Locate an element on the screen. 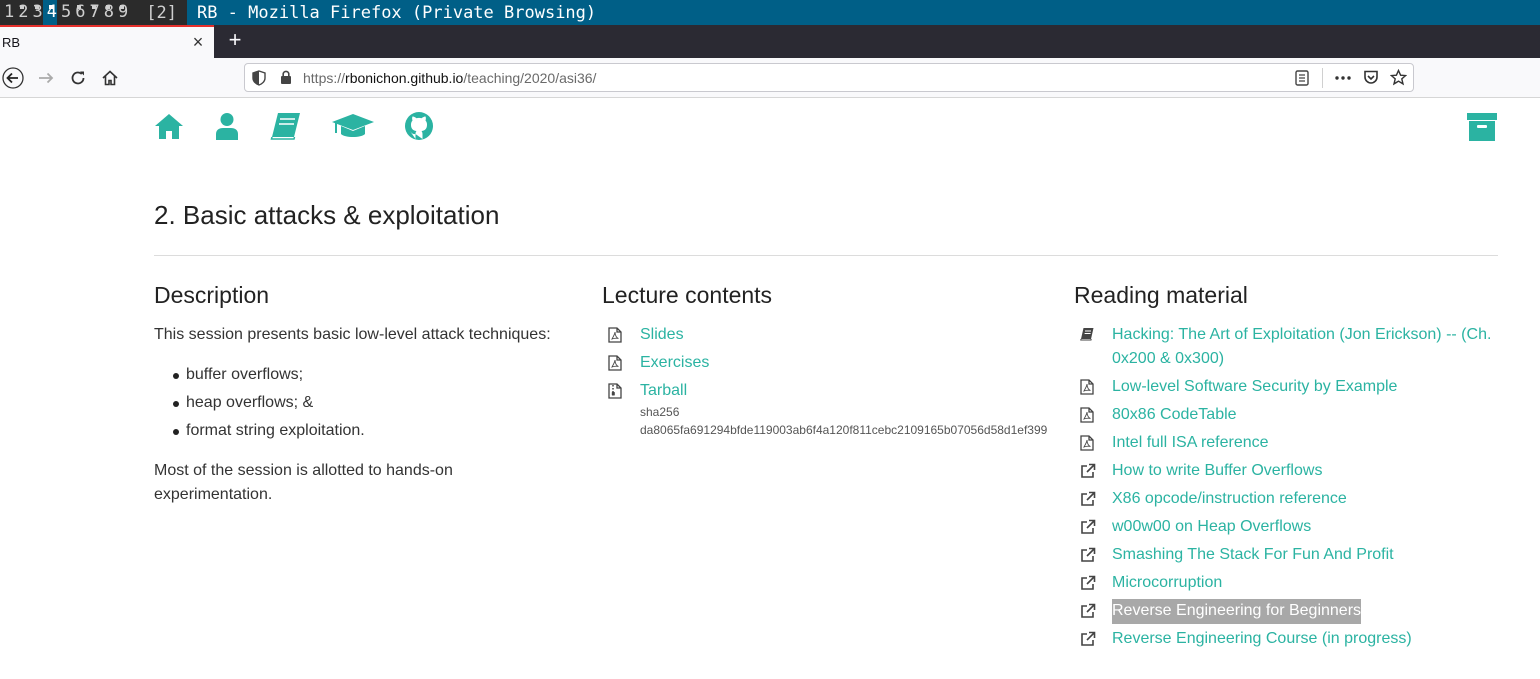 This screenshot has height=679, width=1540. home-nav-link is located at coordinates (169, 126).